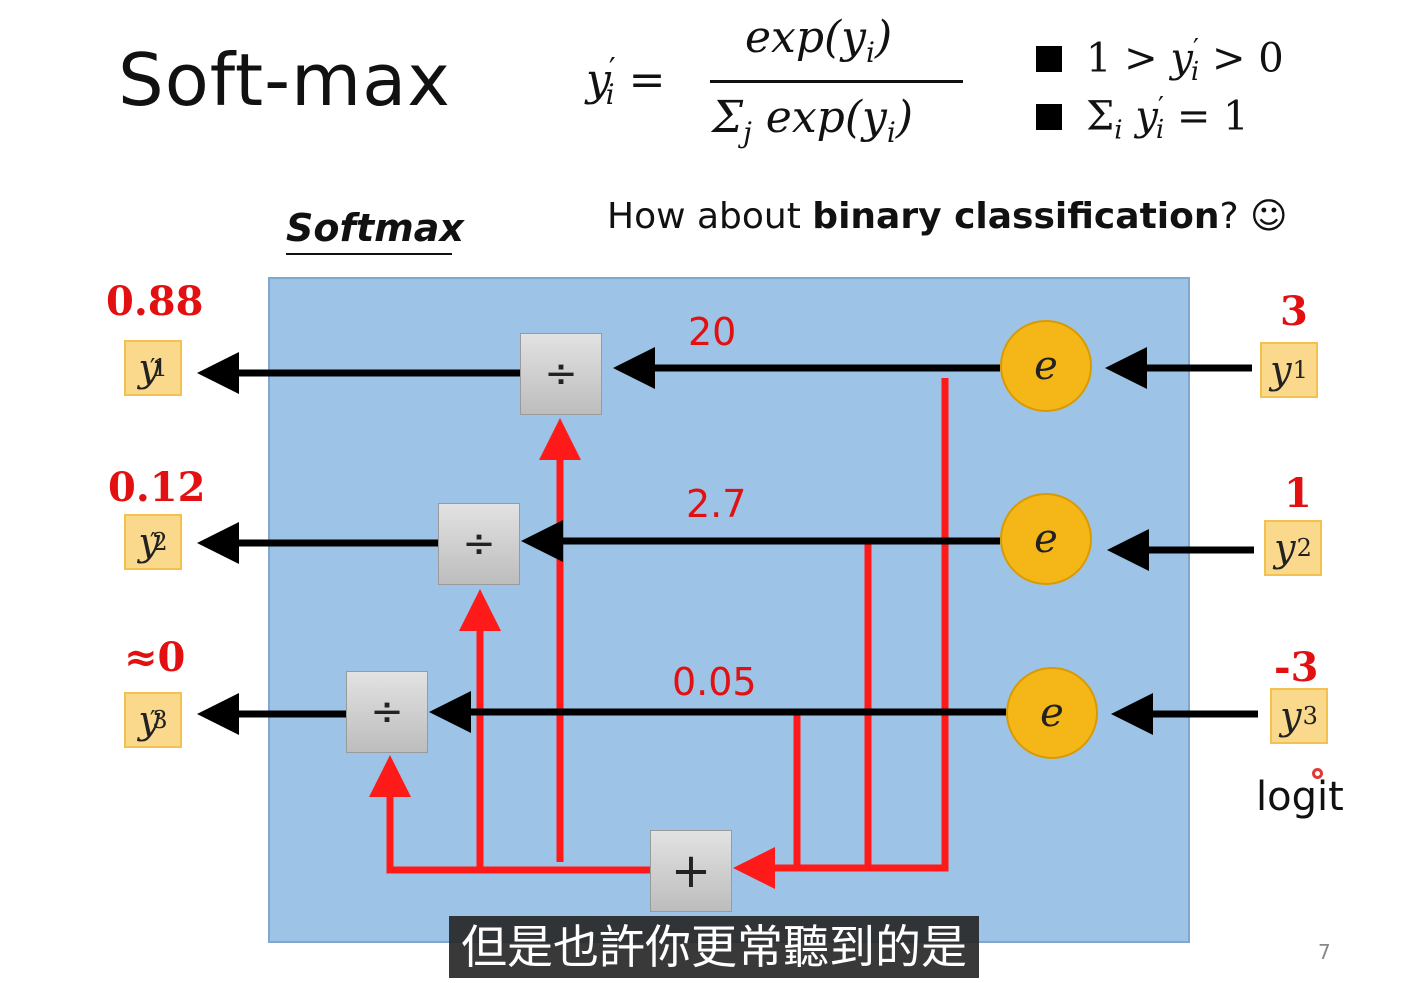 The image size is (1407, 983). What do you see at coordinates (716, 504) in the screenshot?
I see `exp-value-2: 2.7` at bounding box center [716, 504].